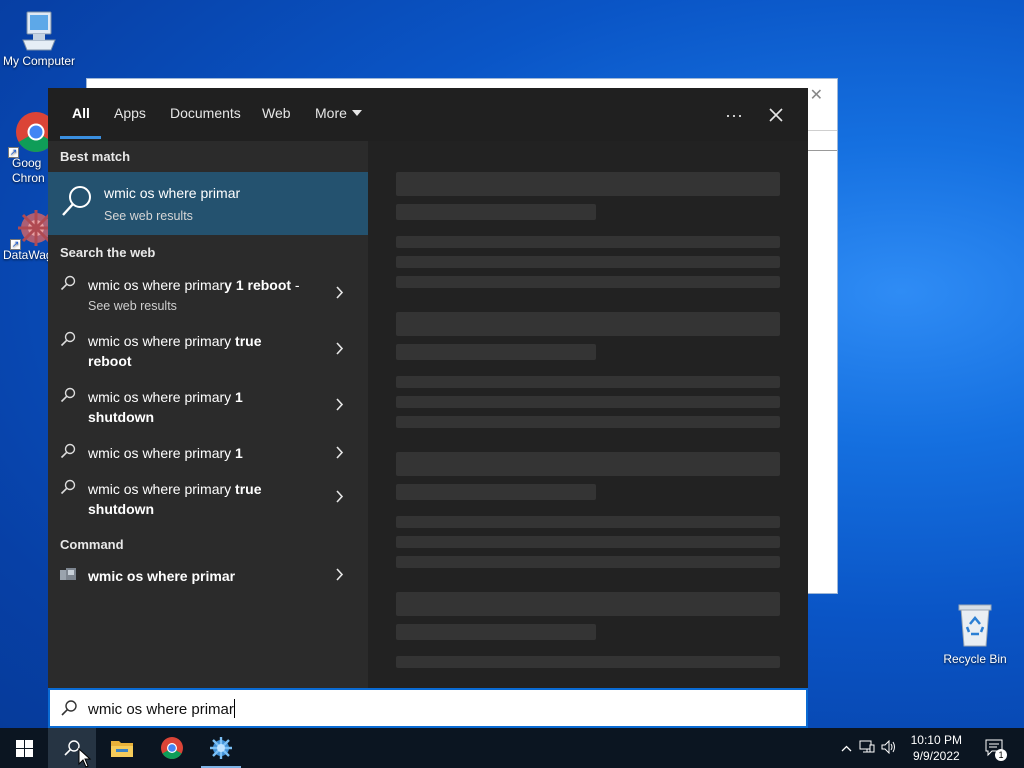 The height and width of the screenshot is (768, 1024). What do you see at coordinates (95, 156) in the screenshot?
I see `best-match-heading: Best match` at bounding box center [95, 156].